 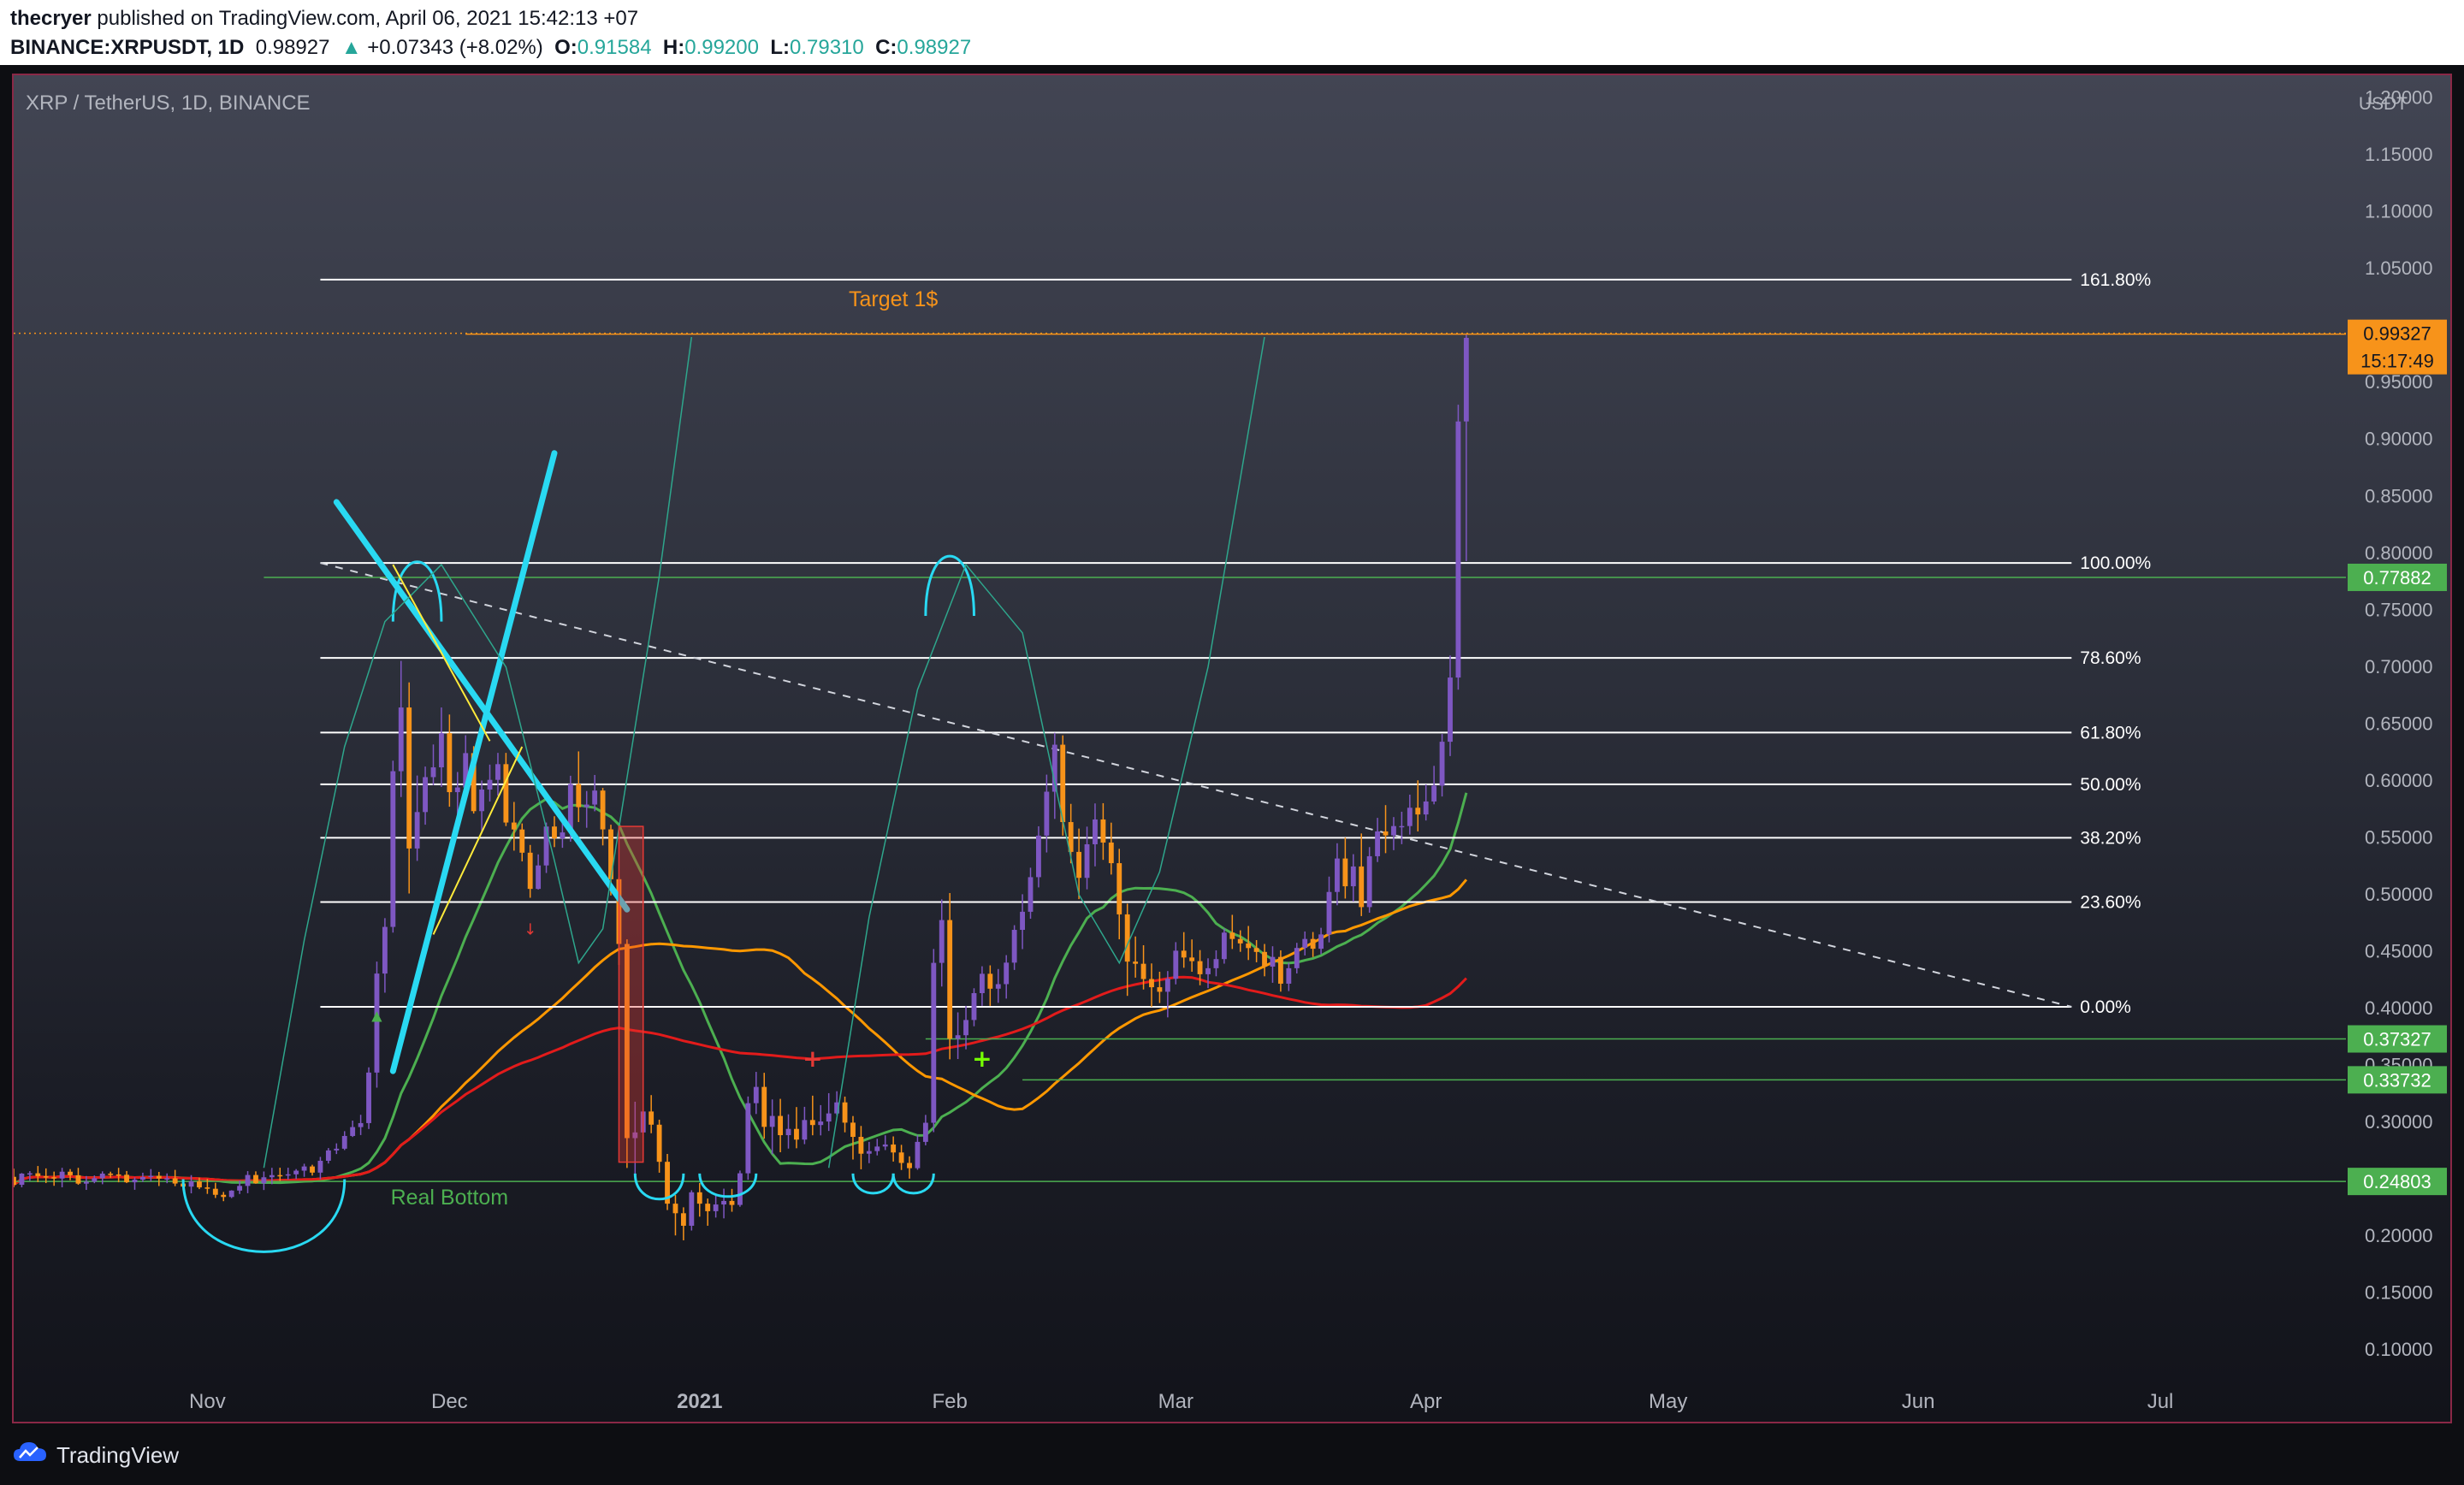 What do you see at coordinates (455, 47) in the screenshot?
I see `price-change: +0.07343 (+8.02%)` at bounding box center [455, 47].